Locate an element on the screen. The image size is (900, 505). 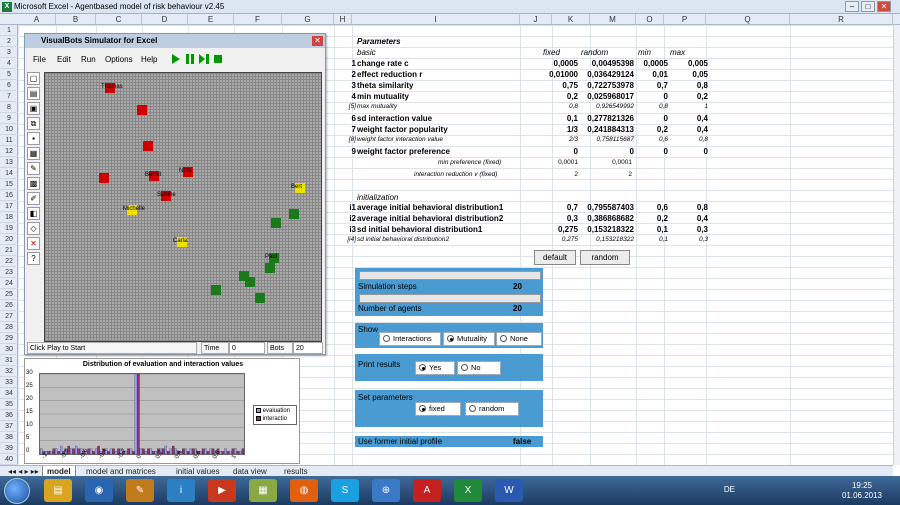
param-fixed: 2/3 is located at coordinates (555, 139).